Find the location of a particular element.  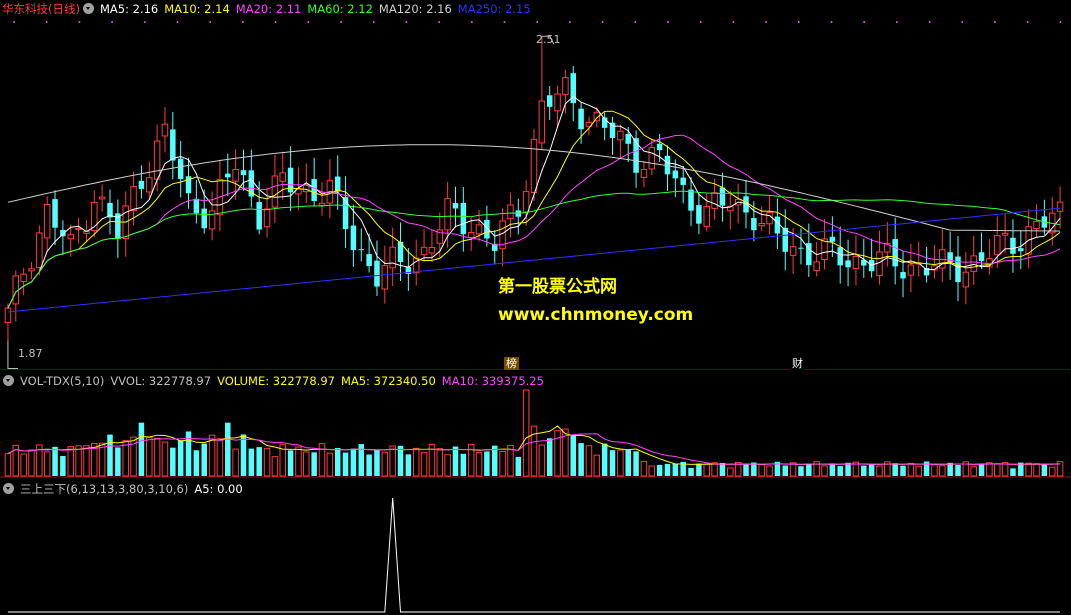

indicator-panel-menu-icon is located at coordinates (8, 488).